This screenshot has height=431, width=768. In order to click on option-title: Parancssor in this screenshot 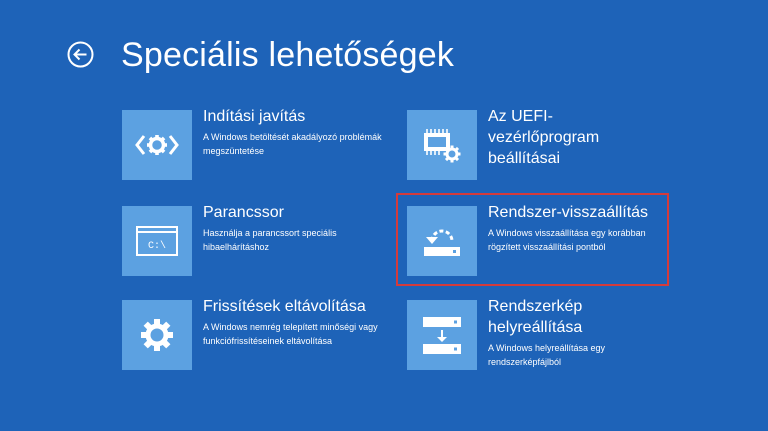, I will do `click(243, 212)`.